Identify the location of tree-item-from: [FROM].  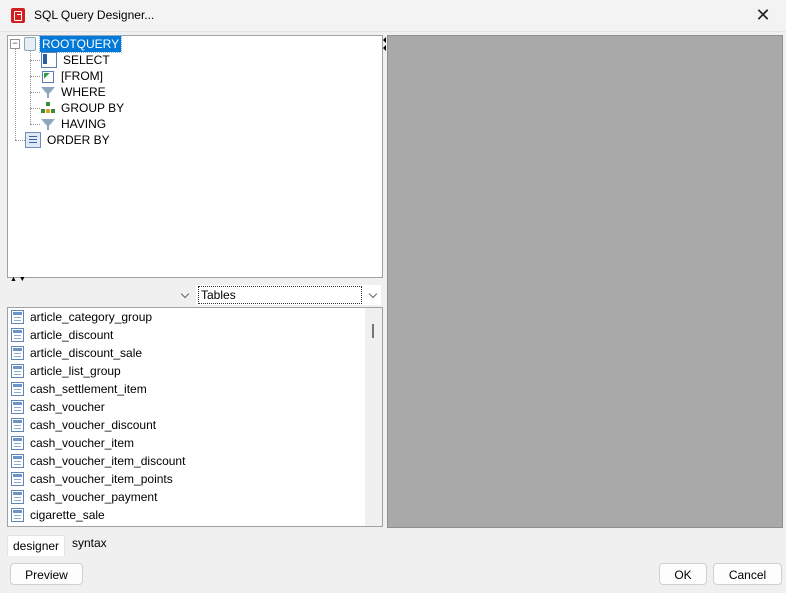
(73, 76).